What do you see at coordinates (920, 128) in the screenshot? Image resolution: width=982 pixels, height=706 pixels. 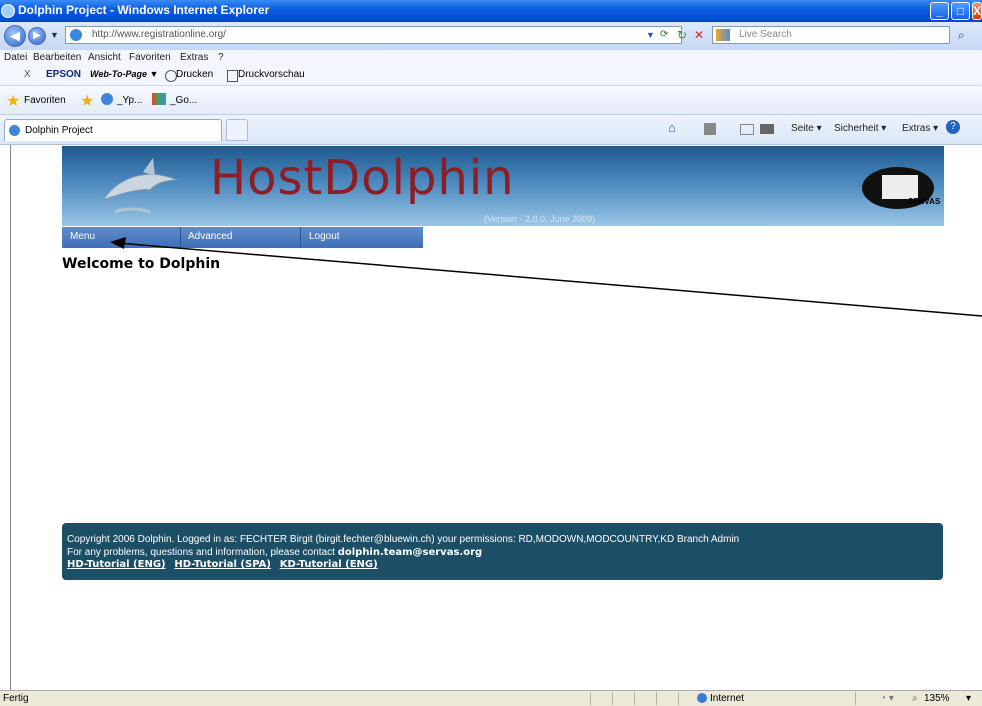 I see `tools-menu: Extras ▾` at bounding box center [920, 128].